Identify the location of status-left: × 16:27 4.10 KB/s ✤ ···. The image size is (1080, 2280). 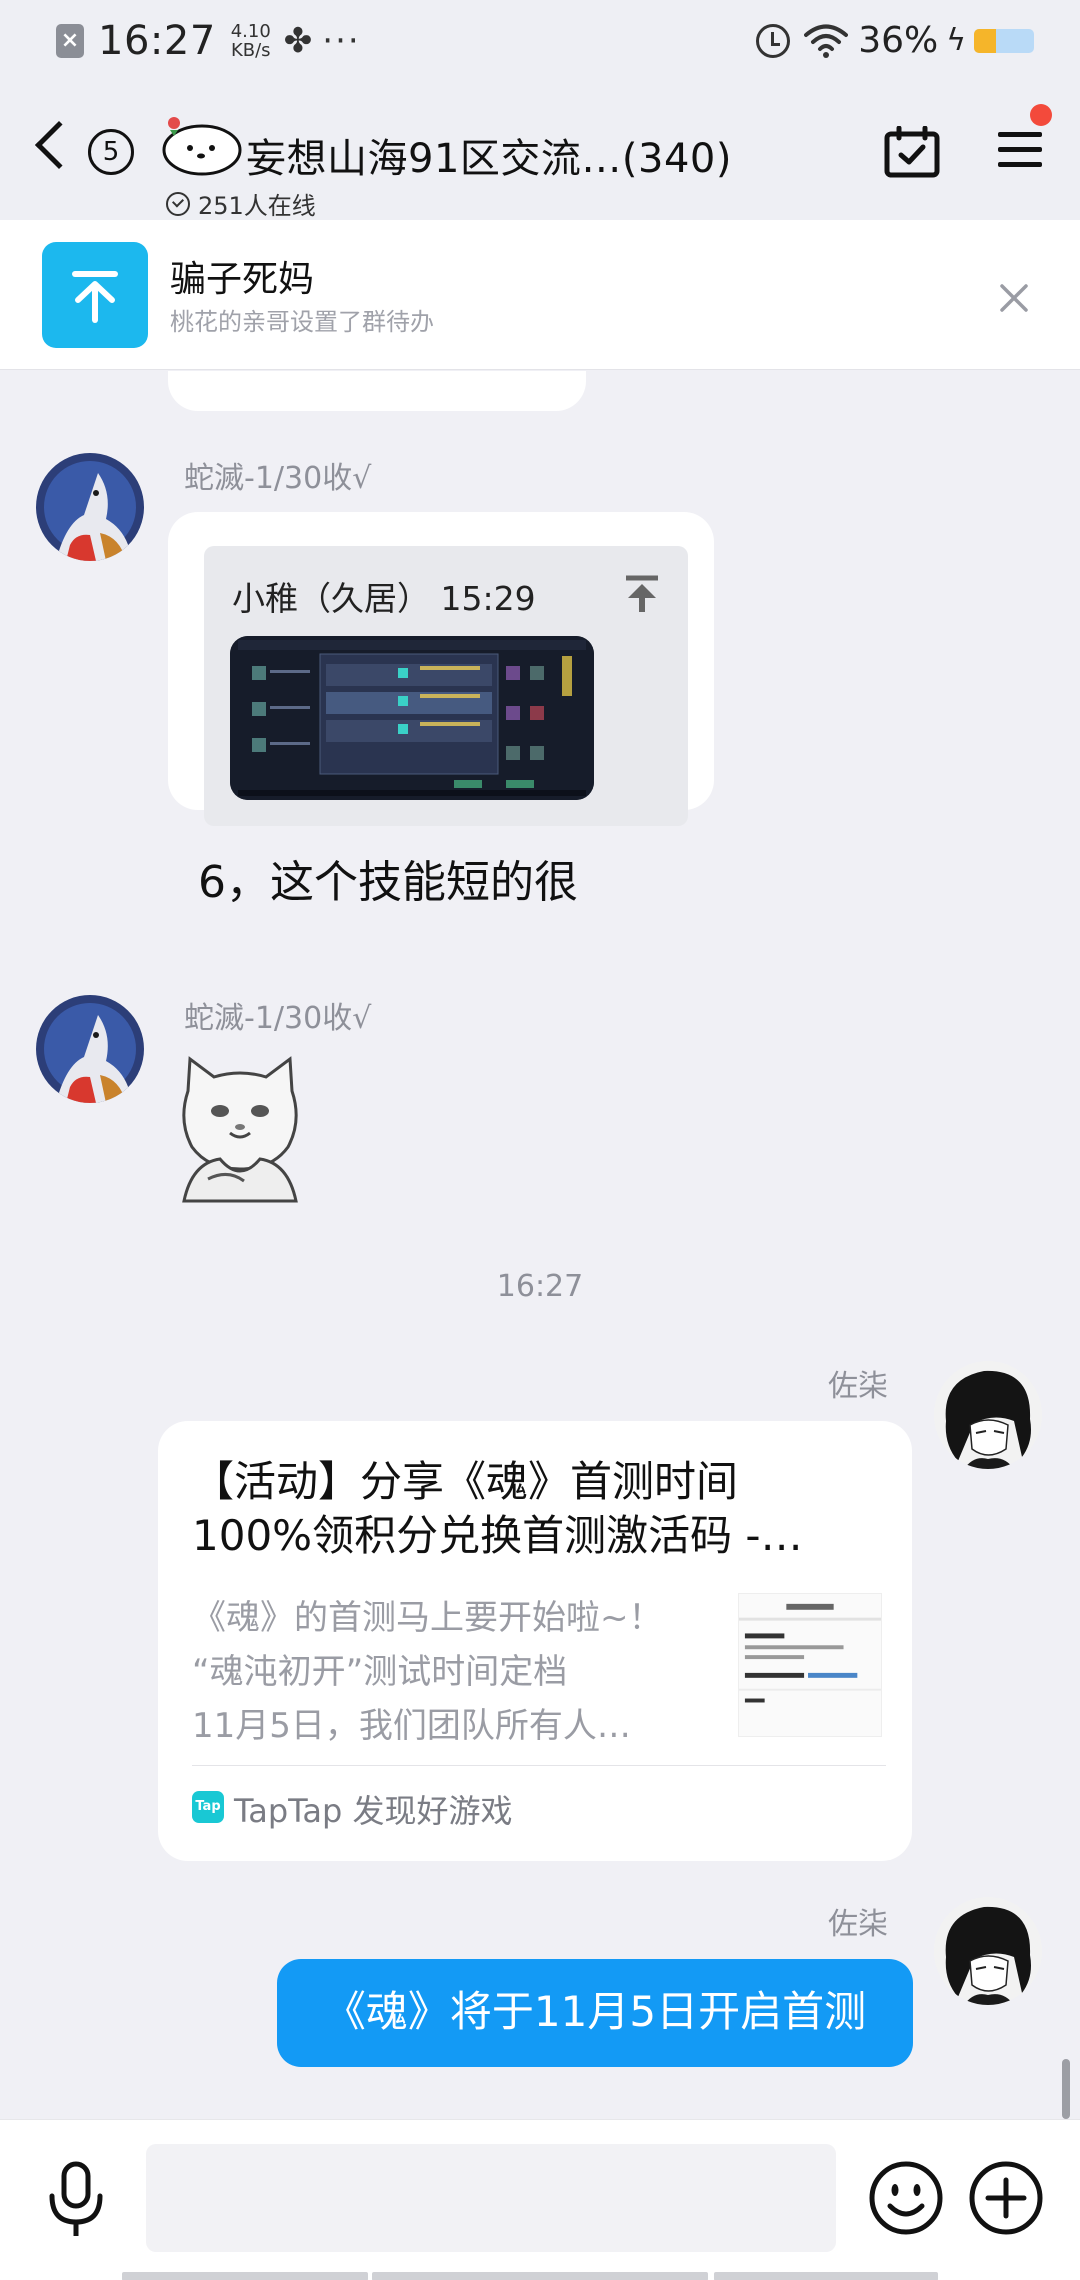
(208, 41).